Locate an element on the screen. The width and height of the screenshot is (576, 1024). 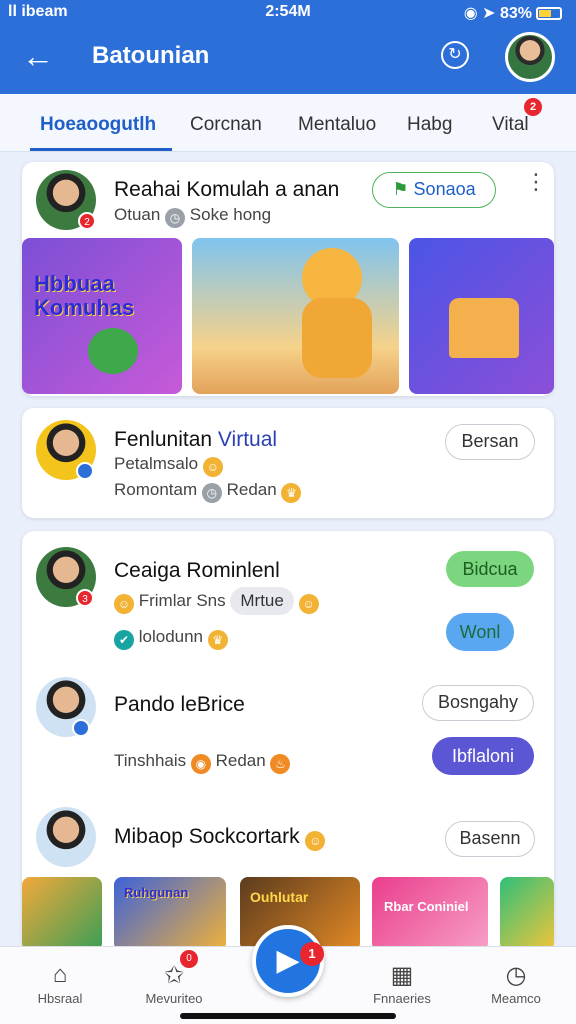
post-meta: ☺ Frimlar Sns Mrtue ☺ is located at coordinates (216, 601).